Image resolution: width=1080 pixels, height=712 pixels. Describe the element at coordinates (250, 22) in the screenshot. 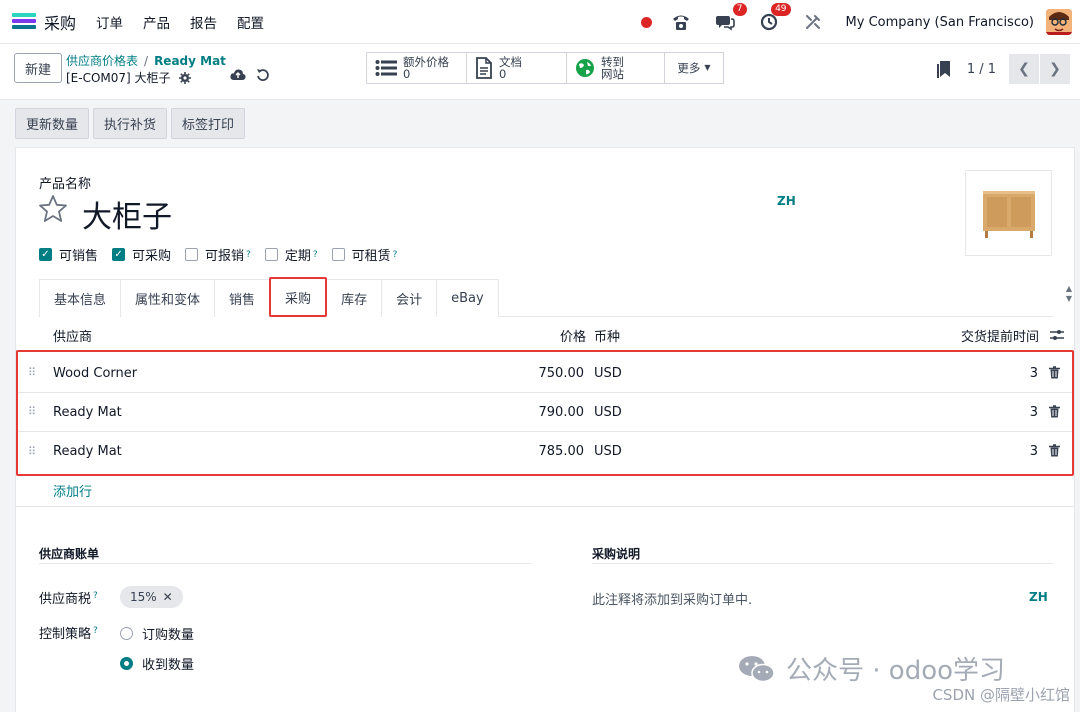

I see `menu-config: 配置` at that location.